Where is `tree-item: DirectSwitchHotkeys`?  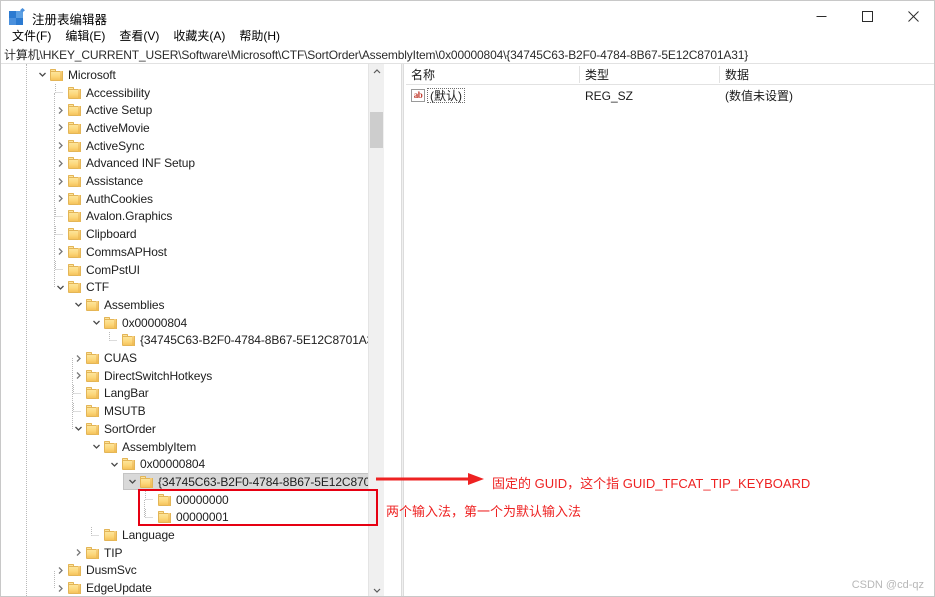
tree-item: DirectSwitchHotkeys is located at coordinates (143, 376).